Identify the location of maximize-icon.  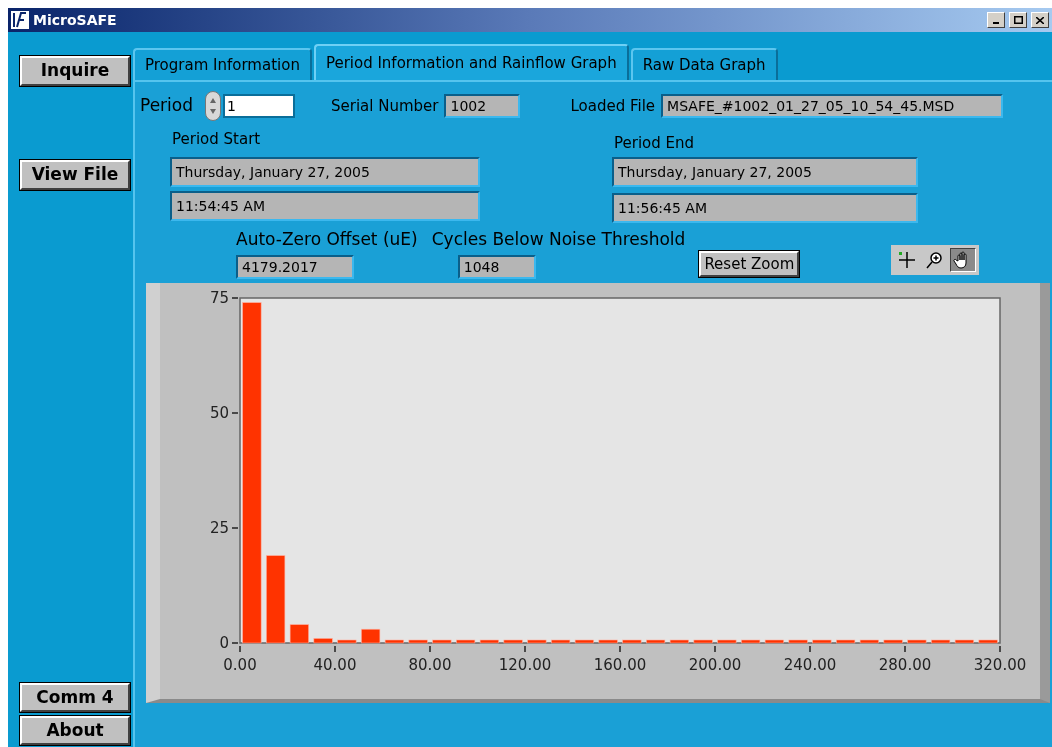
(1018, 20).